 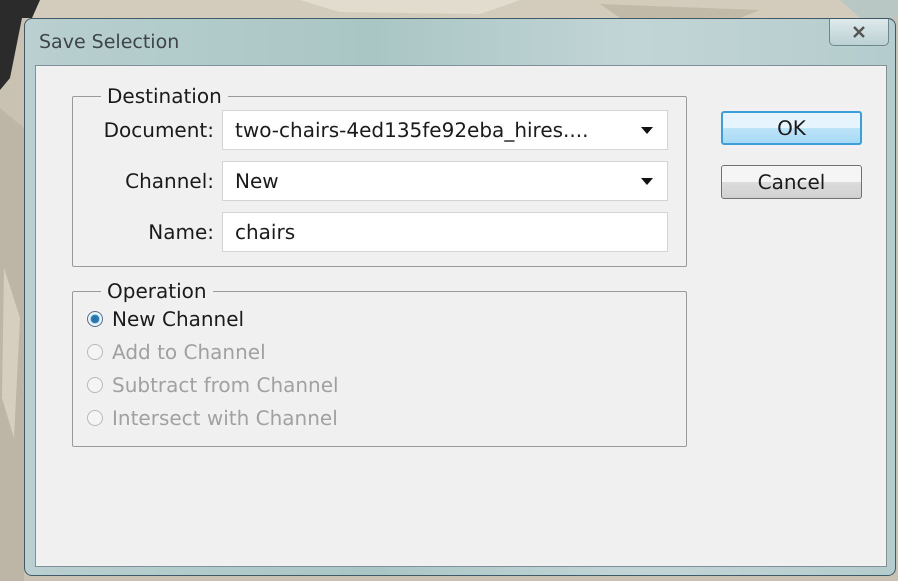 I want to click on close-button, so click(x=859, y=32).